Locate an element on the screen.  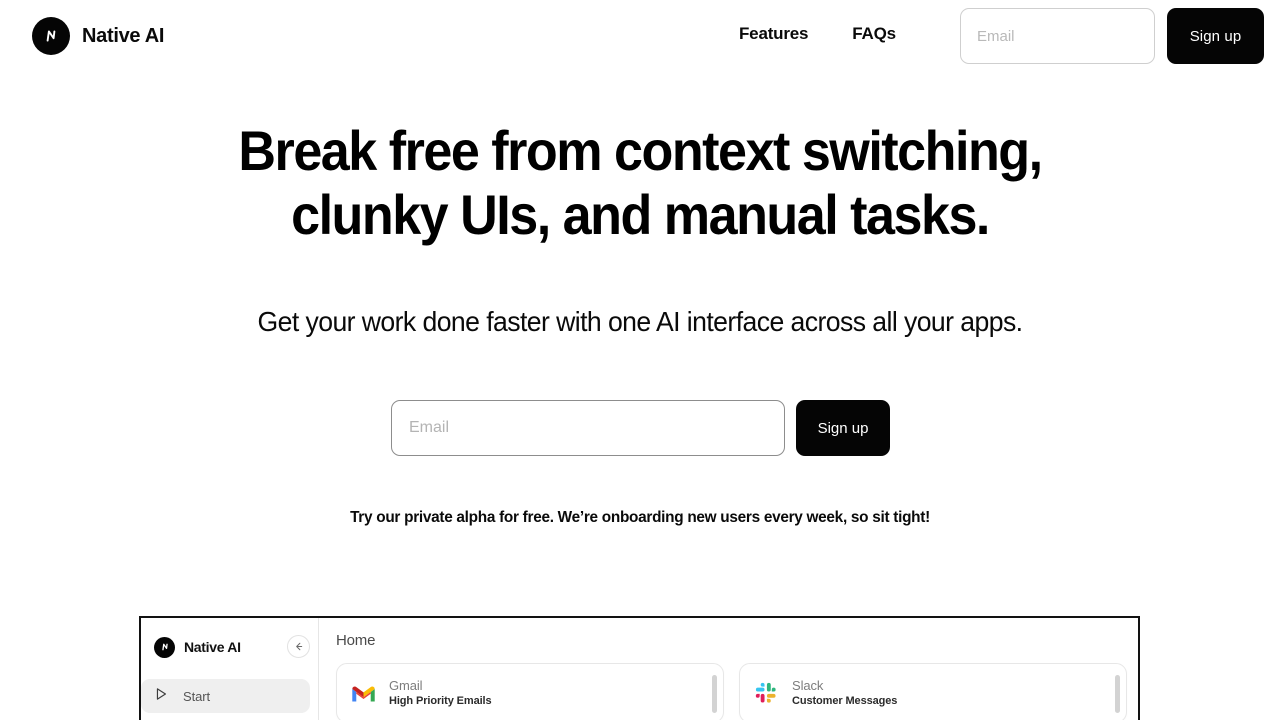
app-card-title: Gmail is located at coordinates (406, 685).